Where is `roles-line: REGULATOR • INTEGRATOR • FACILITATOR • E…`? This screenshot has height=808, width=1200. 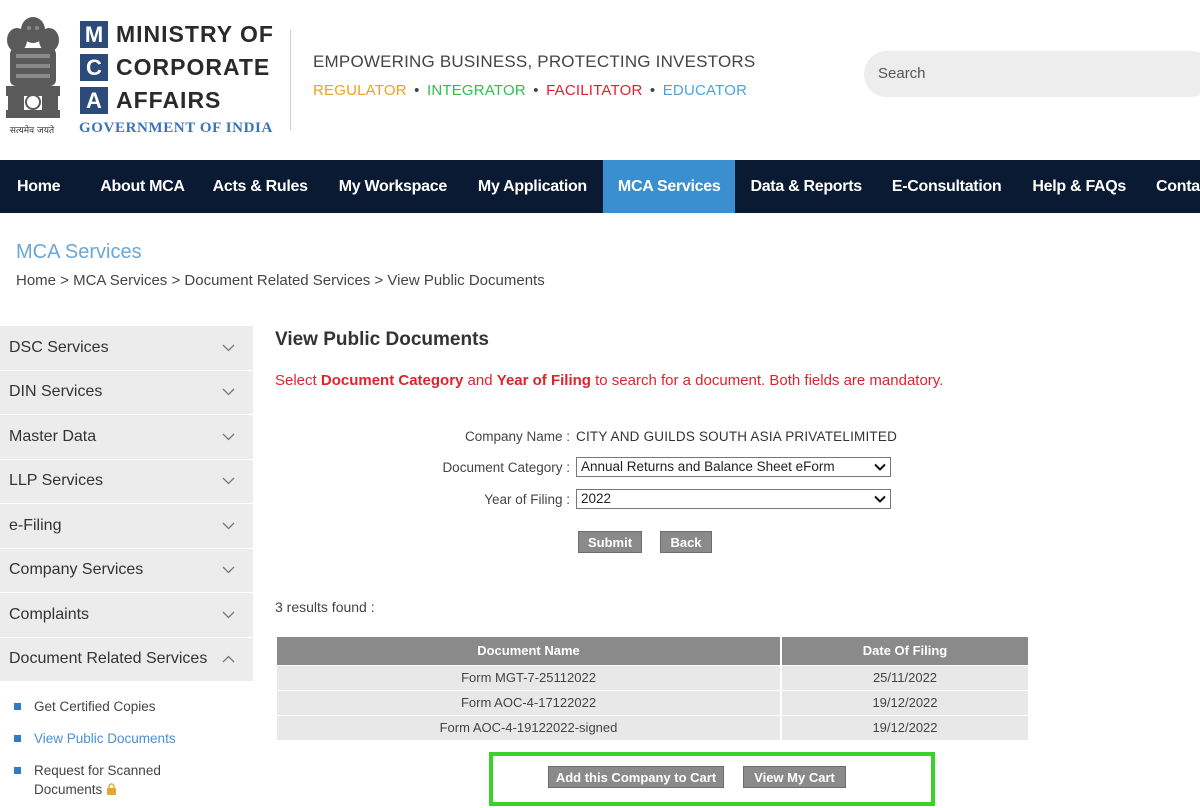 roles-line: REGULATOR • INTEGRATOR • FACILITATOR • E… is located at coordinates (531, 90).